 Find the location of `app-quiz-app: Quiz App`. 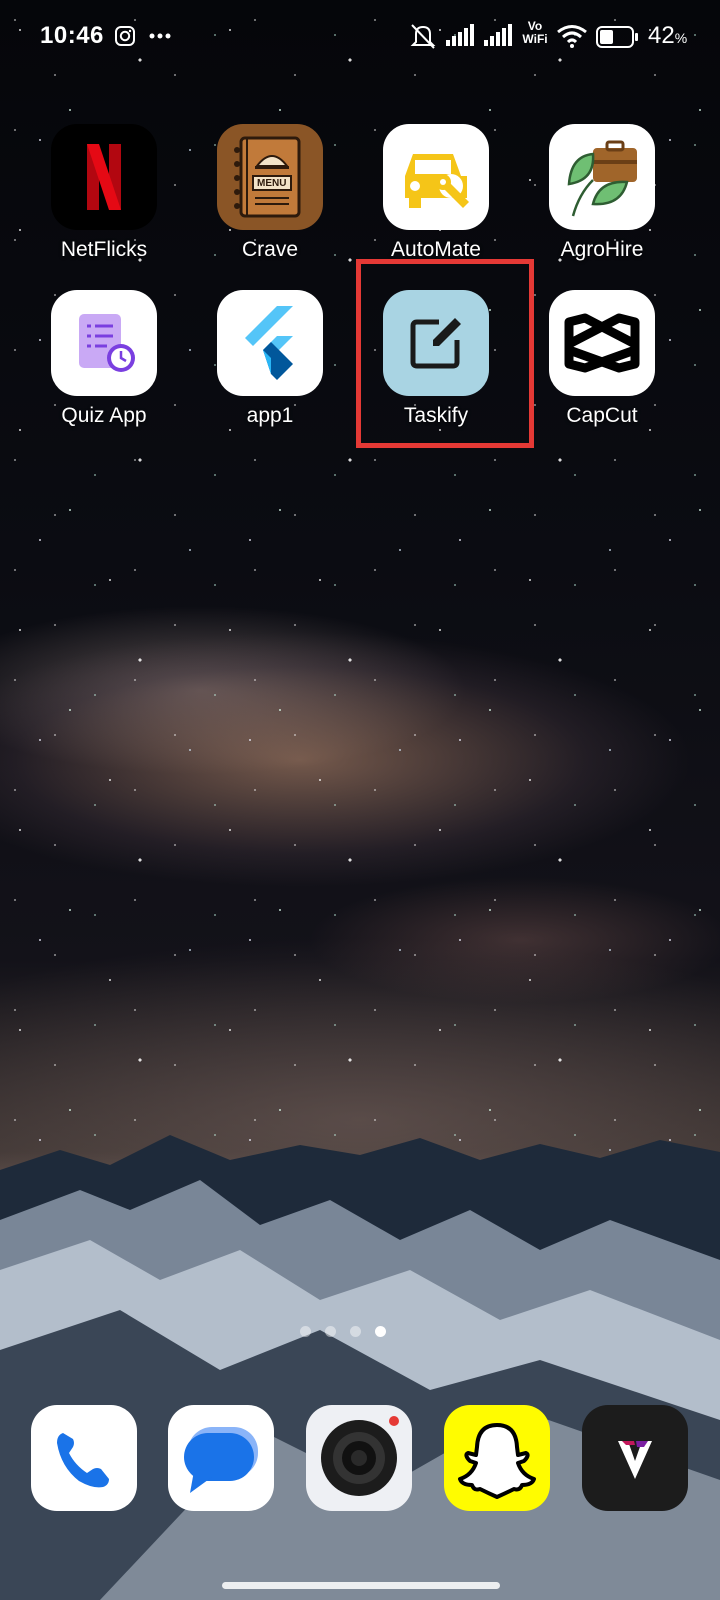

app-quiz-app: Quiz App is located at coordinates (104, 359).